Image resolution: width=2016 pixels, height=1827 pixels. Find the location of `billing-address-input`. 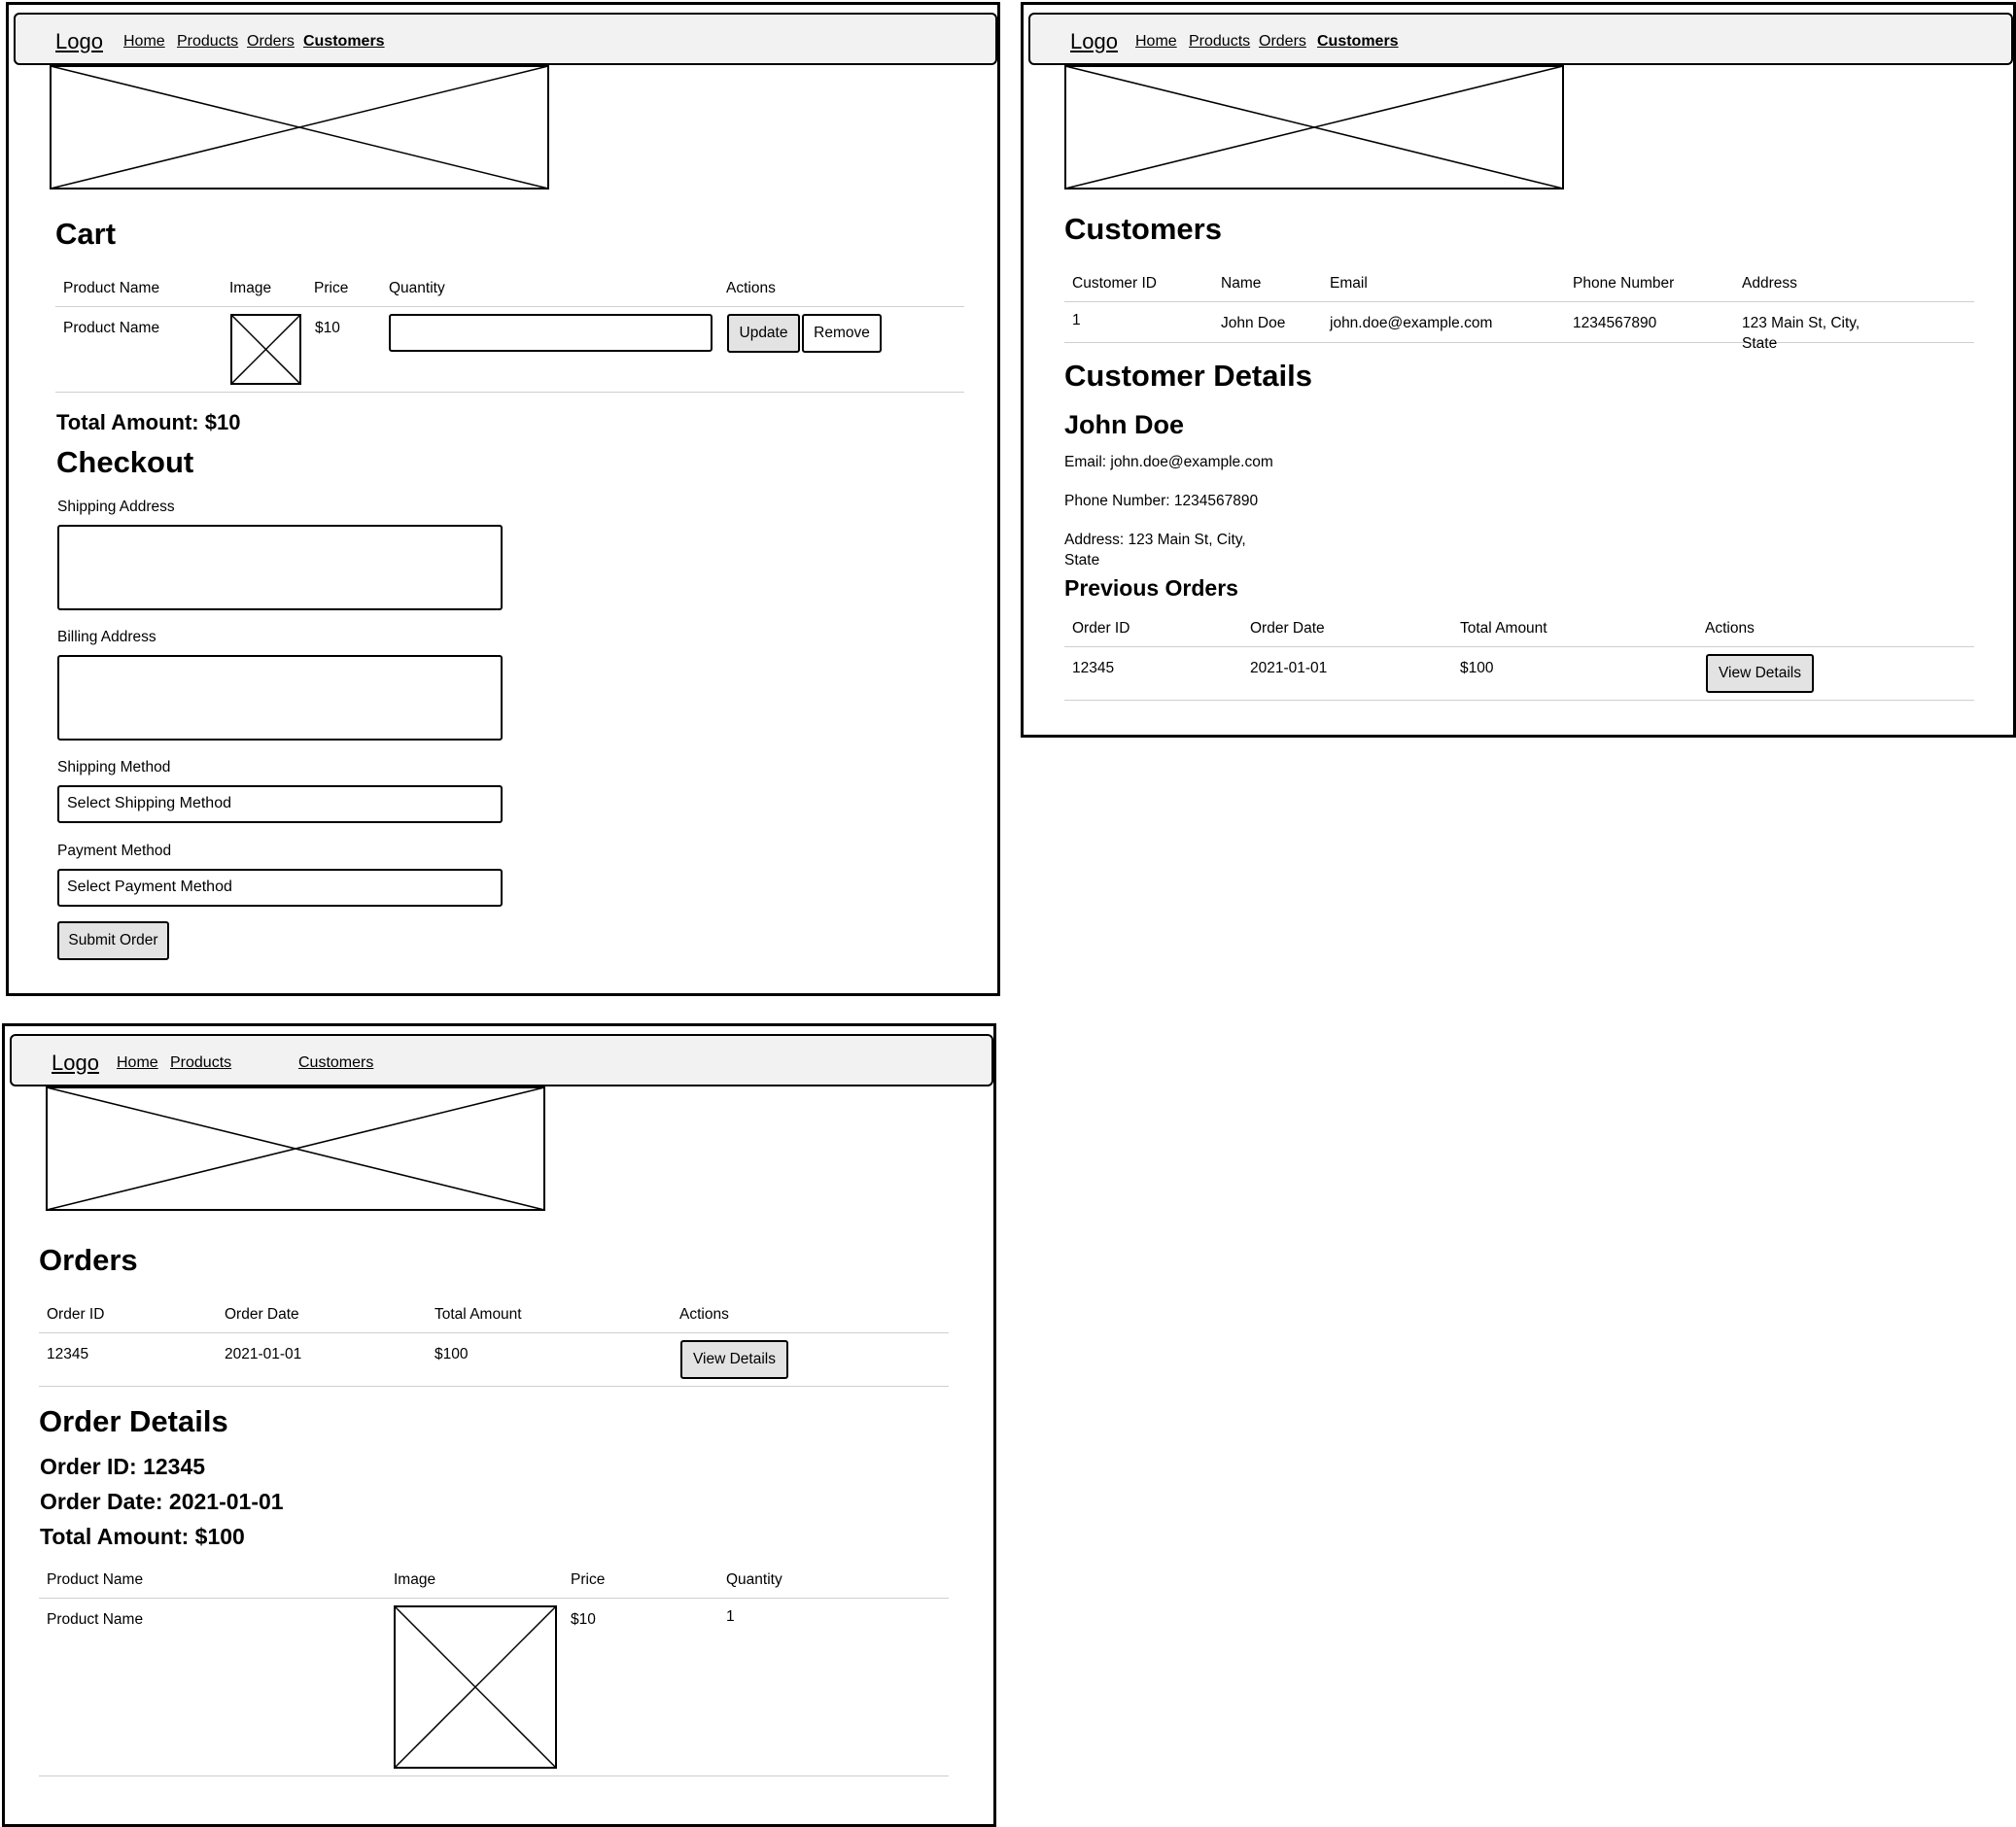

billing-address-input is located at coordinates (280, 698).